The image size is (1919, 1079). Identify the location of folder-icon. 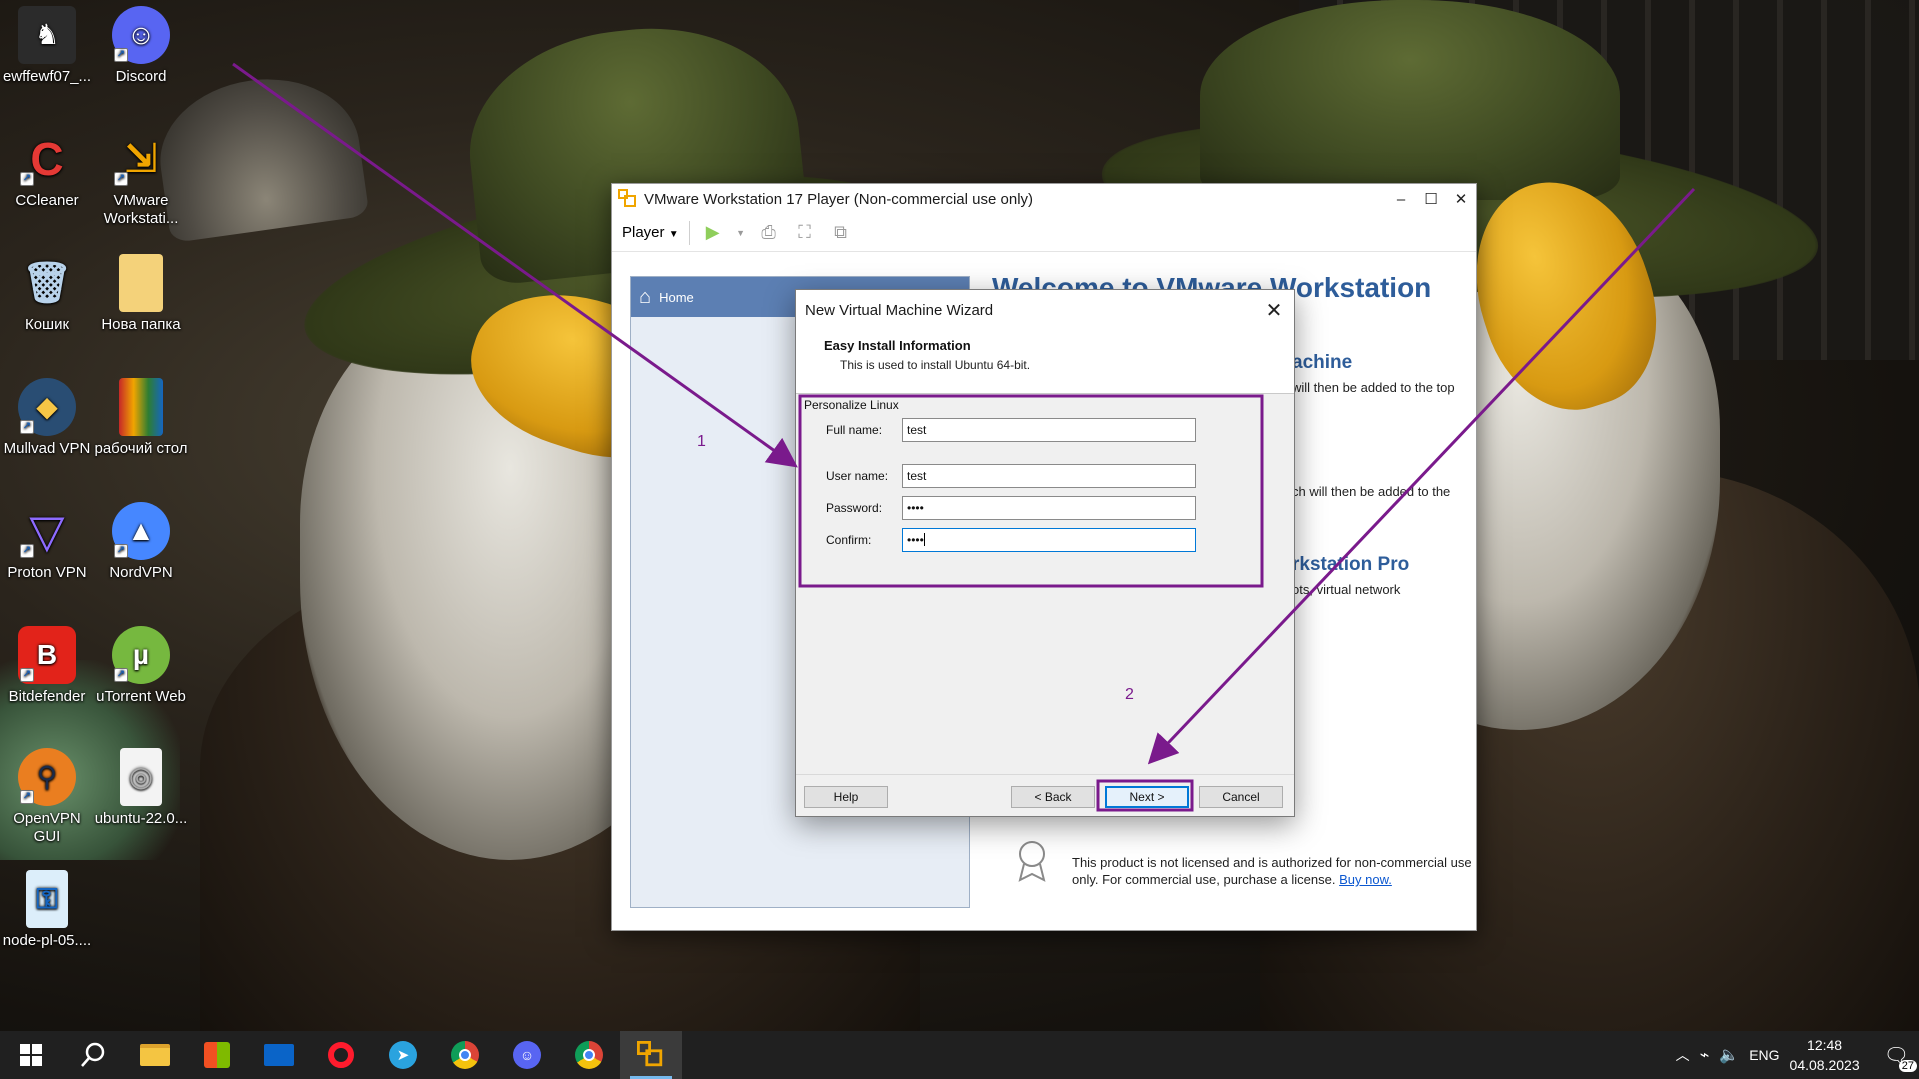
(141, 283).